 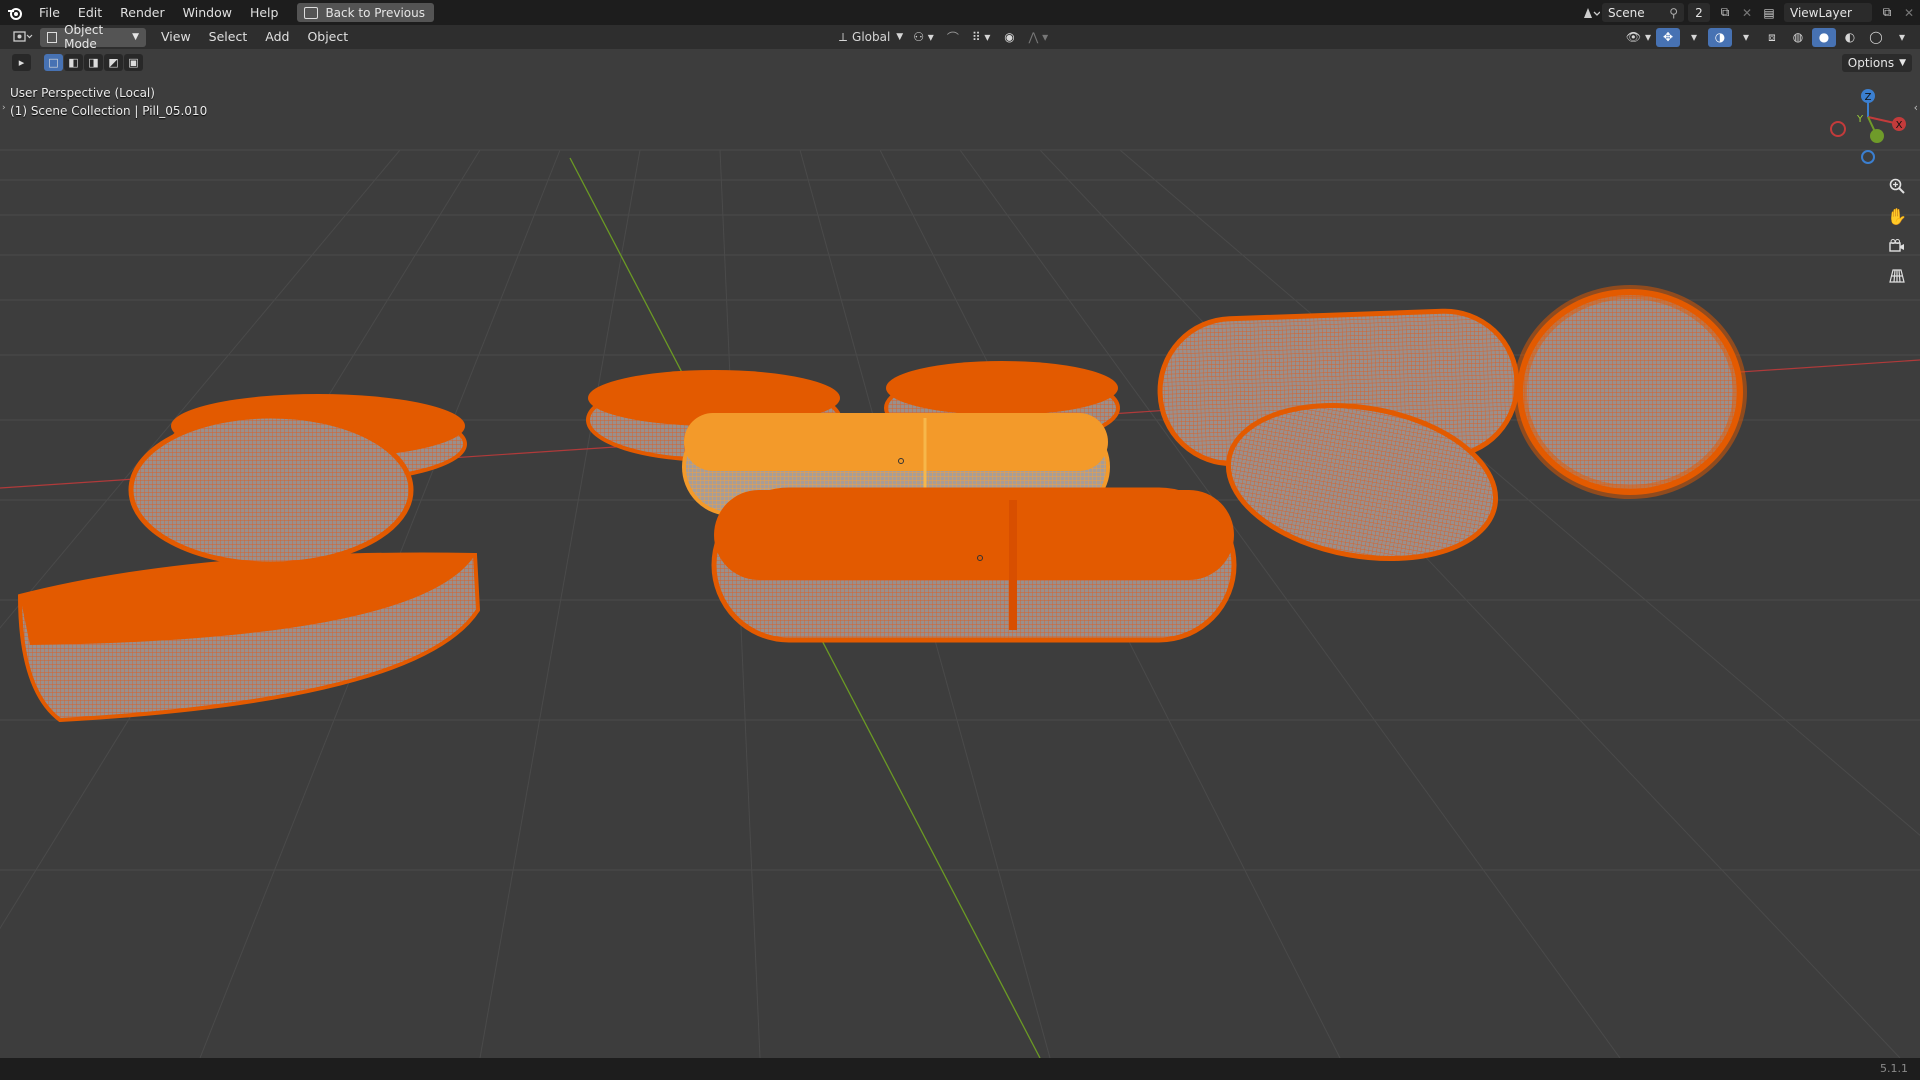 I want to click on select-invert-icon: ◩, so click(x=113, y=62).